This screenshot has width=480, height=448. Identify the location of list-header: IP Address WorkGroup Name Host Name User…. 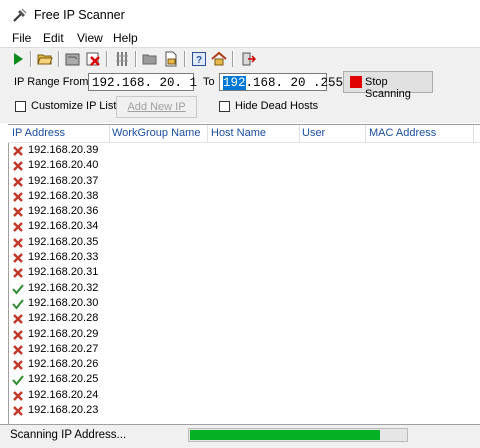
(244, 133).